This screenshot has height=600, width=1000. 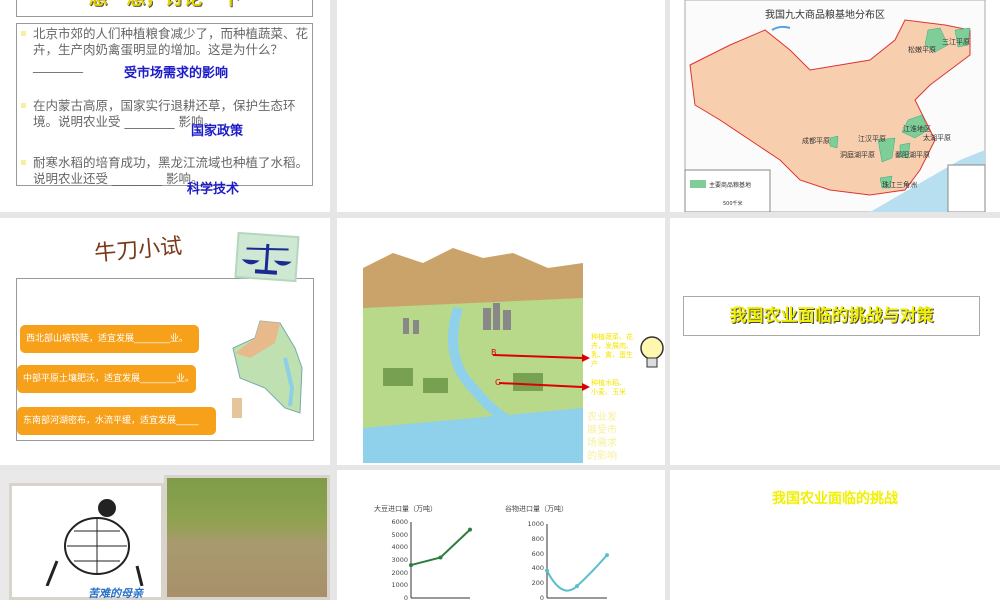 What do you see at coordinates (733, 204) in the screenshot?
I see `map-scale: 500千米` at bounding box center [733, 204].